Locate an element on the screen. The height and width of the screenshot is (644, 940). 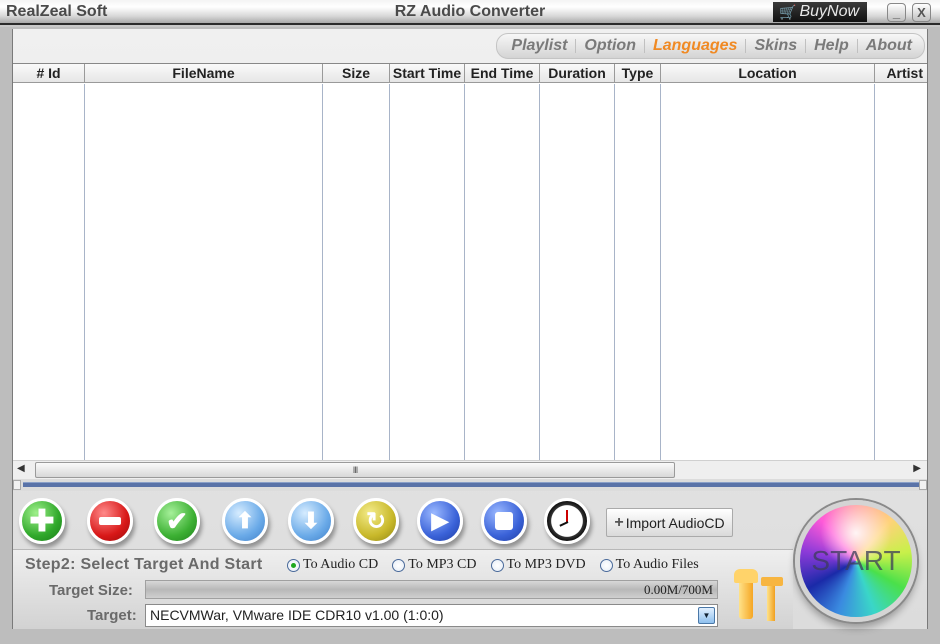
import-audiocd-label: Import AudioCD is located at coordinates (675, 522).